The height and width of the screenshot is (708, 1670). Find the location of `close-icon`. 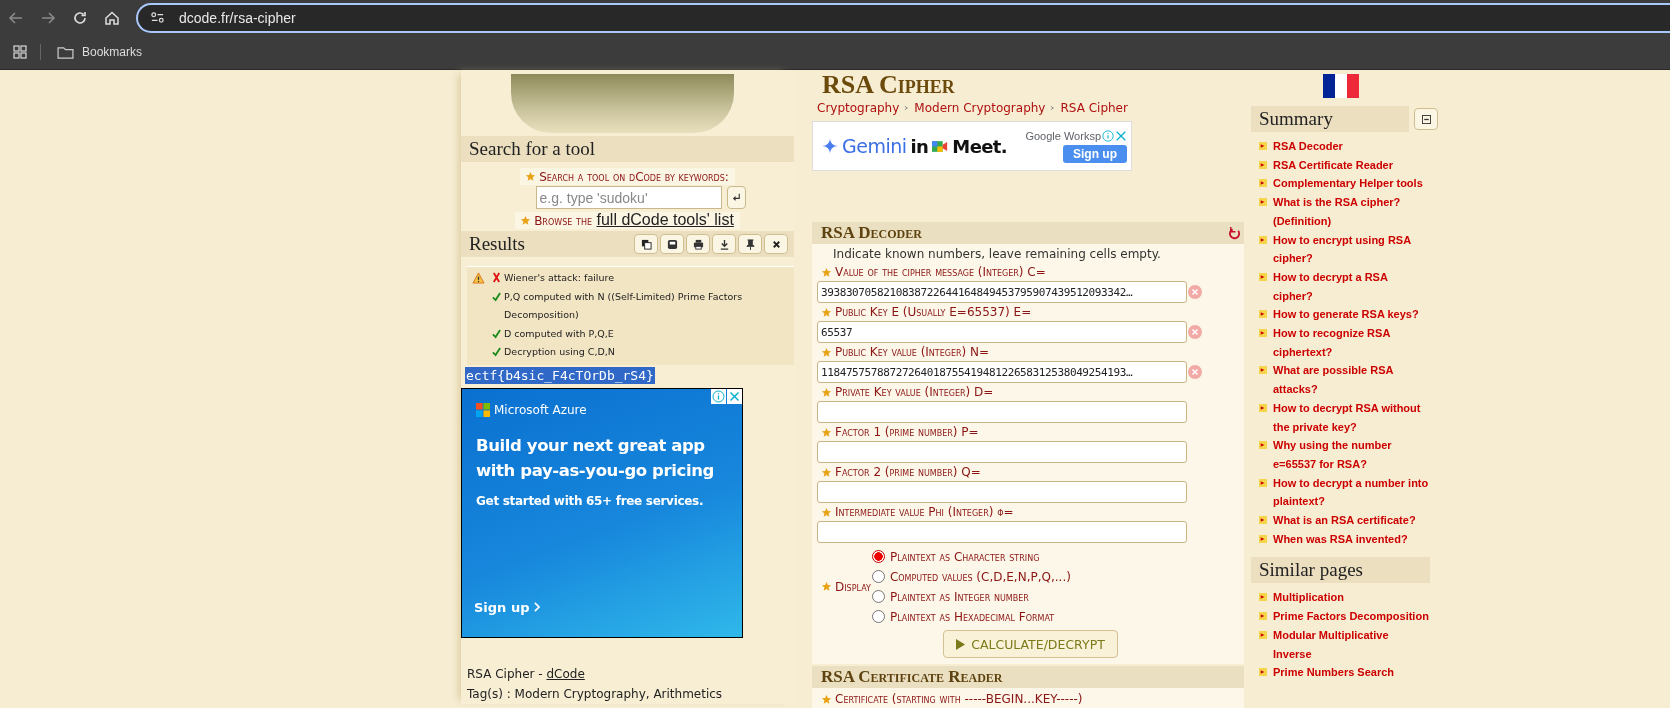

close-icon is located at coordinates (734, 396).